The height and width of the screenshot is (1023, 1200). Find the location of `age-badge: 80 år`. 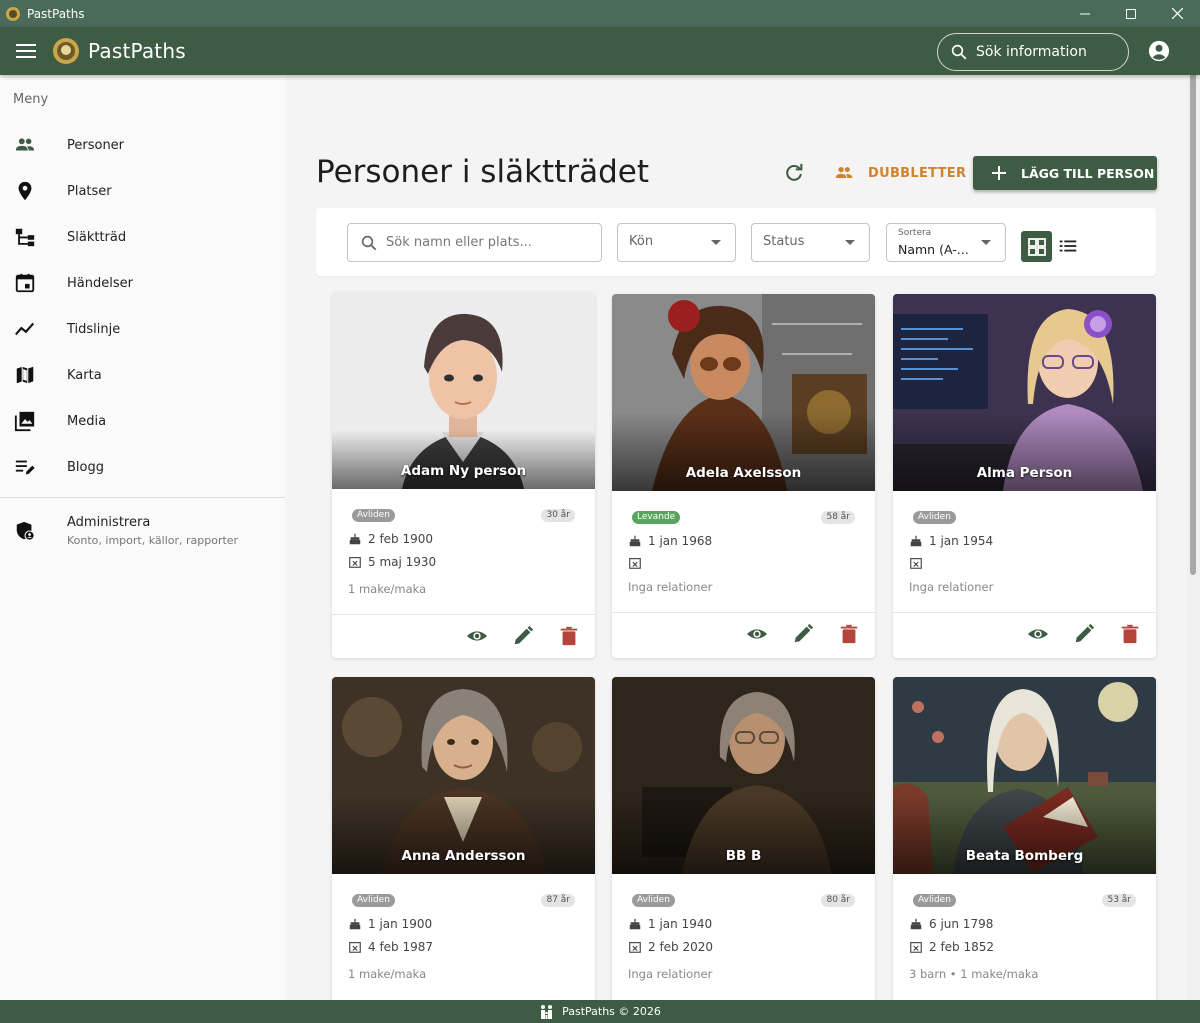

age-badge: 80 år is located at coordinates (838, 900).